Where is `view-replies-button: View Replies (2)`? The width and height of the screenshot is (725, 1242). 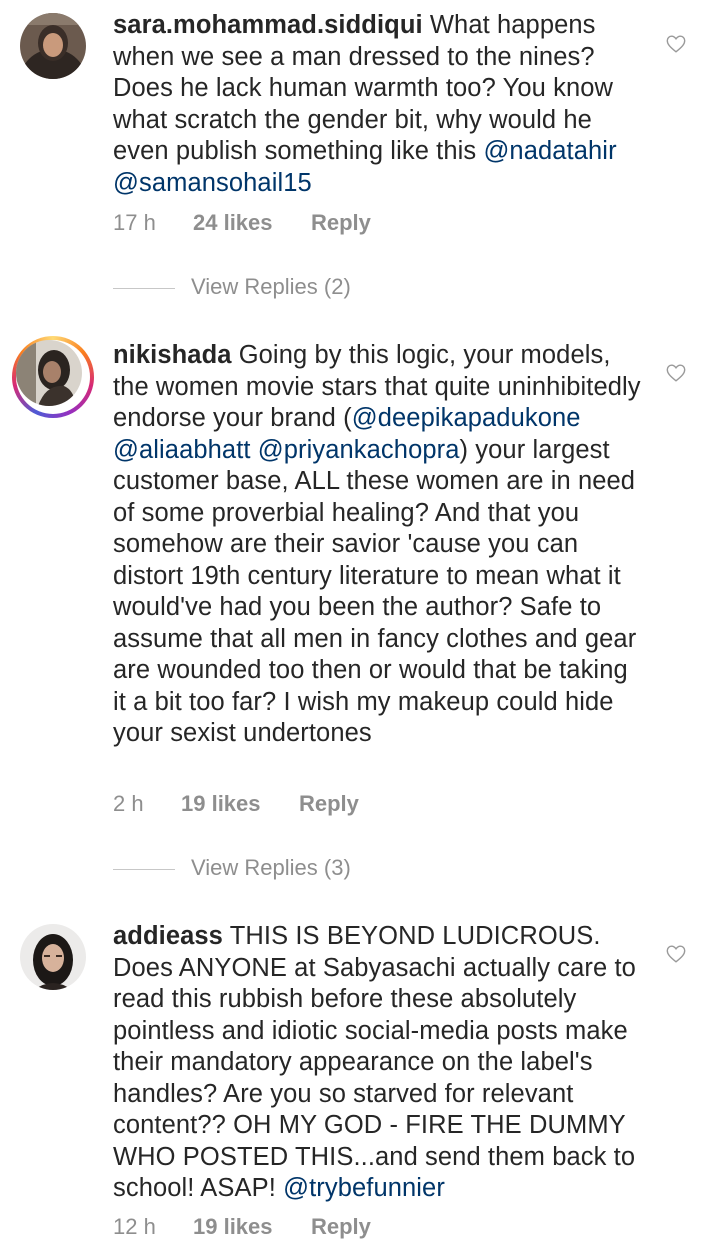 view-replies-button: View Replies (2) is located at coordinates (232, 287).